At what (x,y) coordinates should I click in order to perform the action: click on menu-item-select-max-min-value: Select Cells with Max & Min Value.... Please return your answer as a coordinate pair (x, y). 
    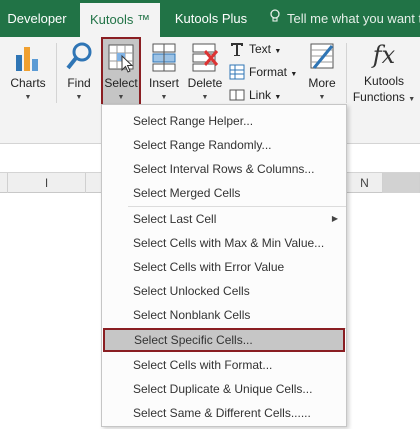
    Looking at the image, I should click on (224, 243).